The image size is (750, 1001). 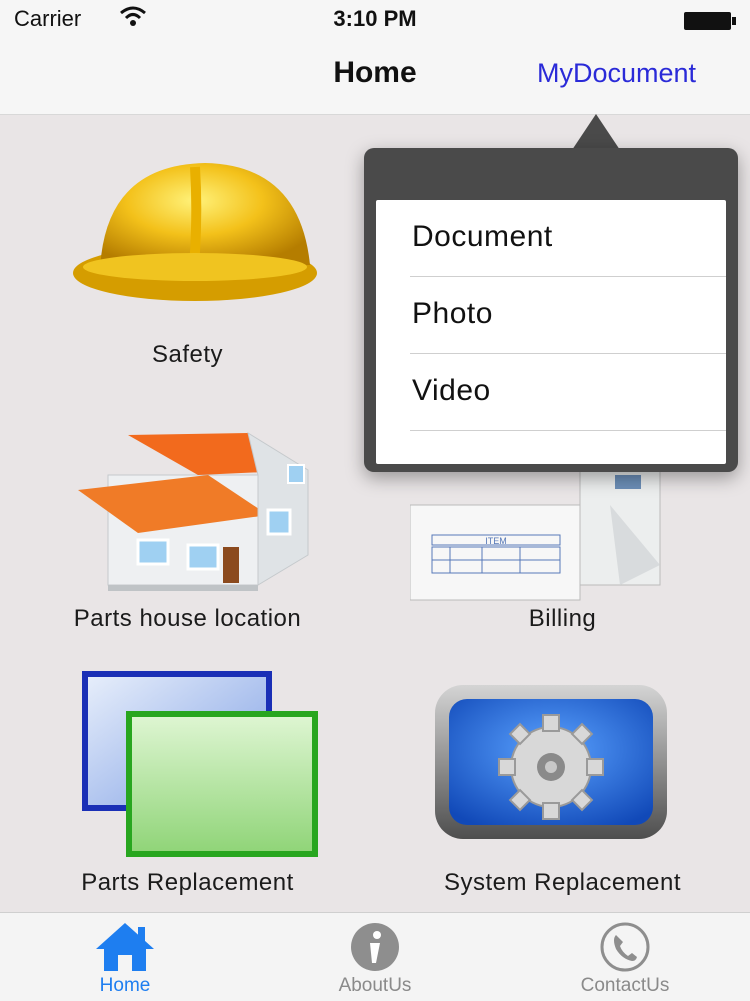 I want to click on menu-item-label: Document, so click(x=482, y=236).